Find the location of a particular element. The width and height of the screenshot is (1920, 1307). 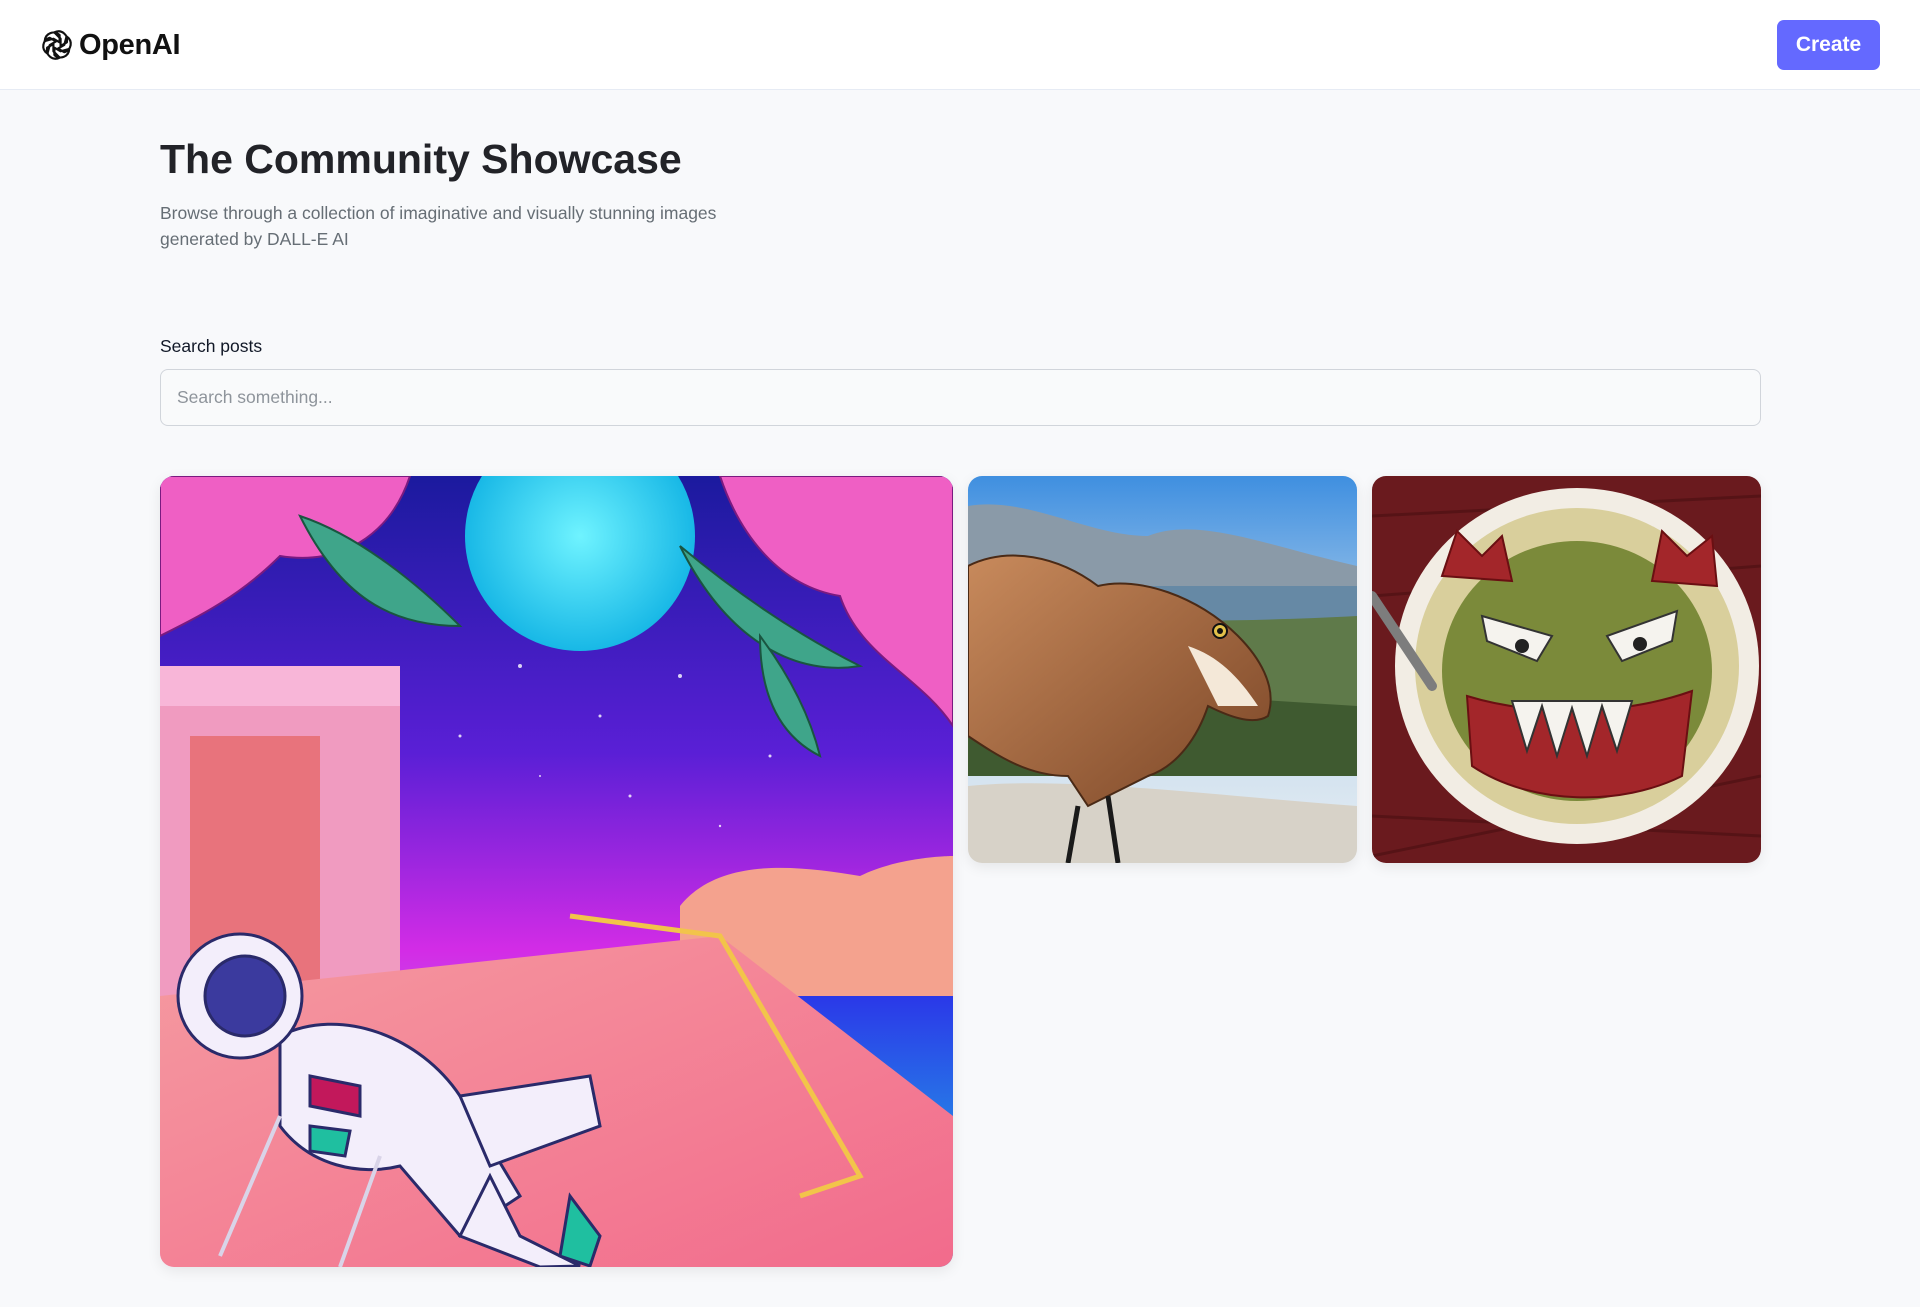

soup-monster-image is located at coordinates (1566, 669).